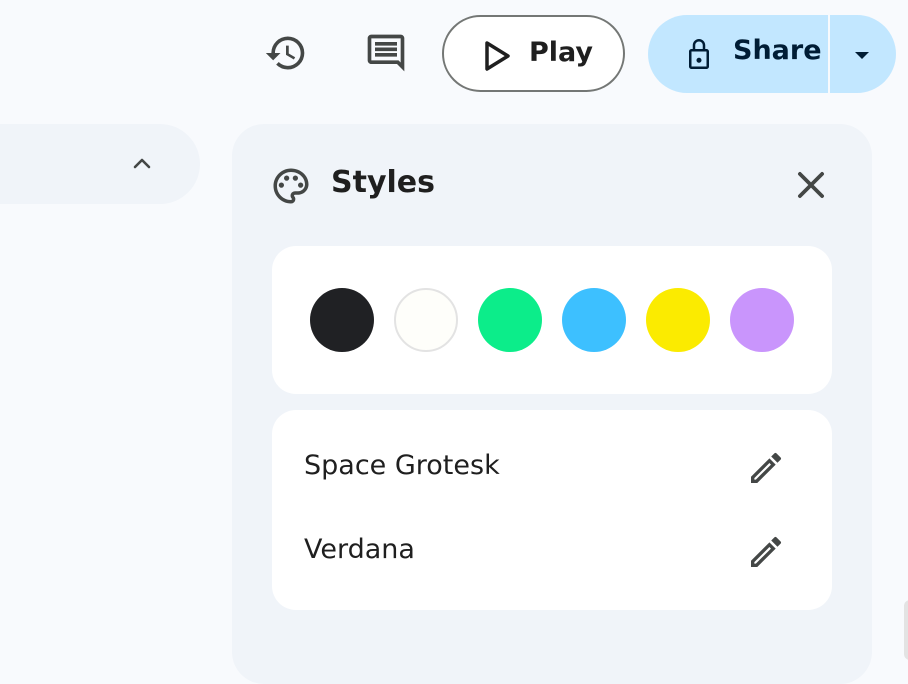 The width and height of the screenshot is (908, 684). I want to click on play-button: Play, so click(533, 53).